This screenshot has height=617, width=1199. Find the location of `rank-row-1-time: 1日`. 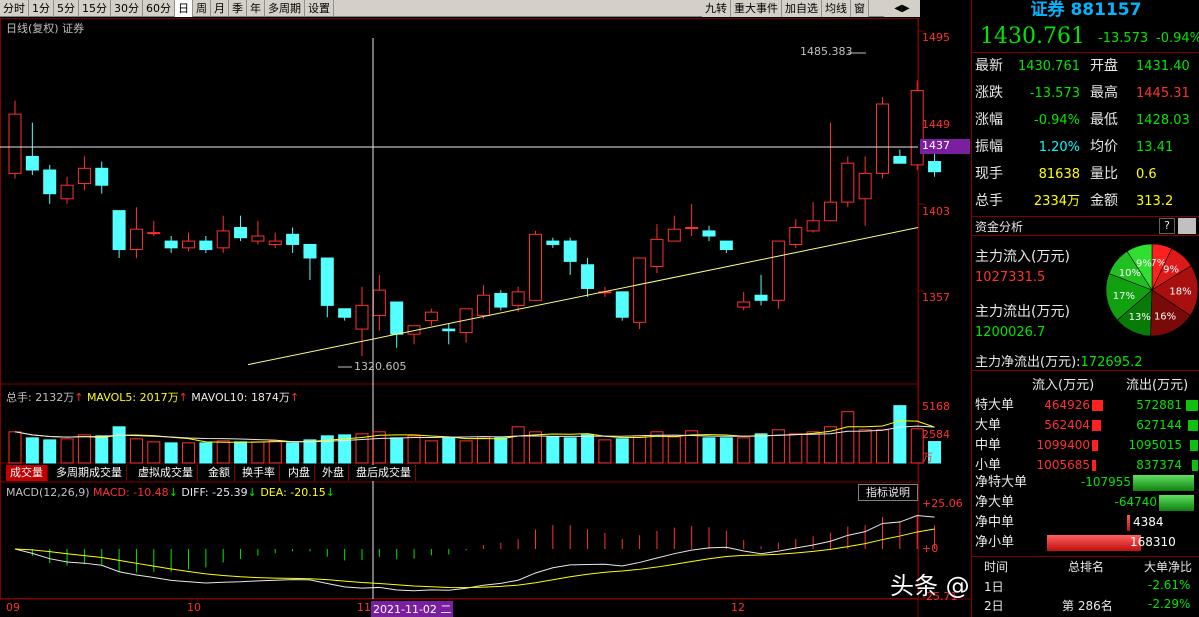

rank-row-1-time: 1日 is located at coordinates (994, 587).